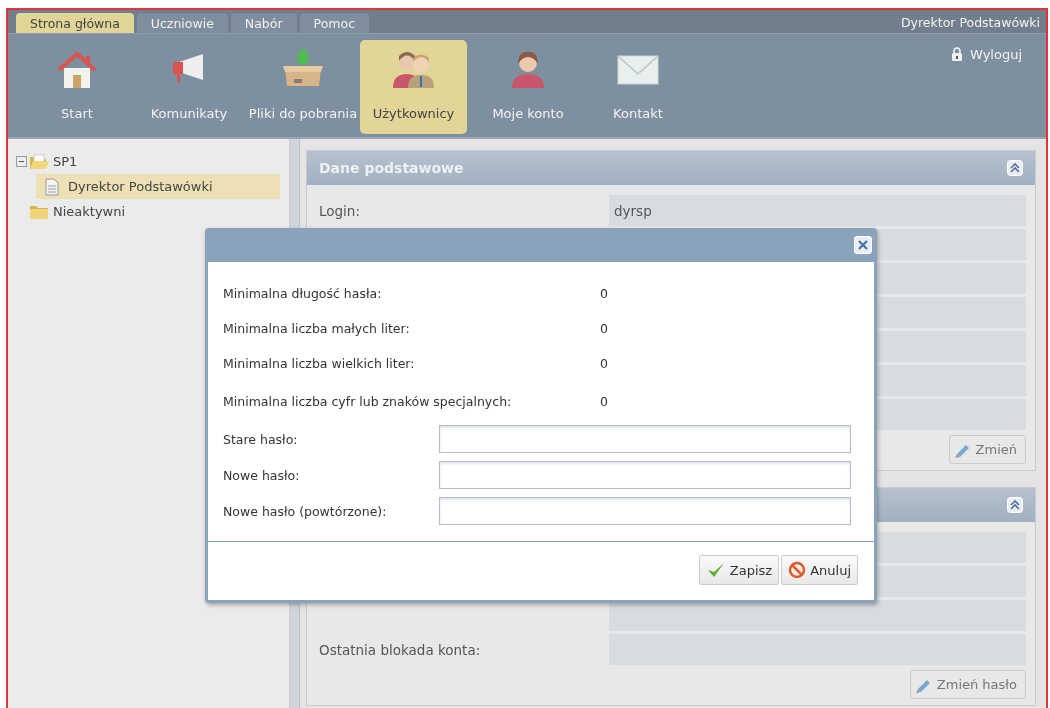 Image resolution: width=1050 pixels, height=708 pixels. I want to click on nav-tab: Nabór, so click(263, 23).